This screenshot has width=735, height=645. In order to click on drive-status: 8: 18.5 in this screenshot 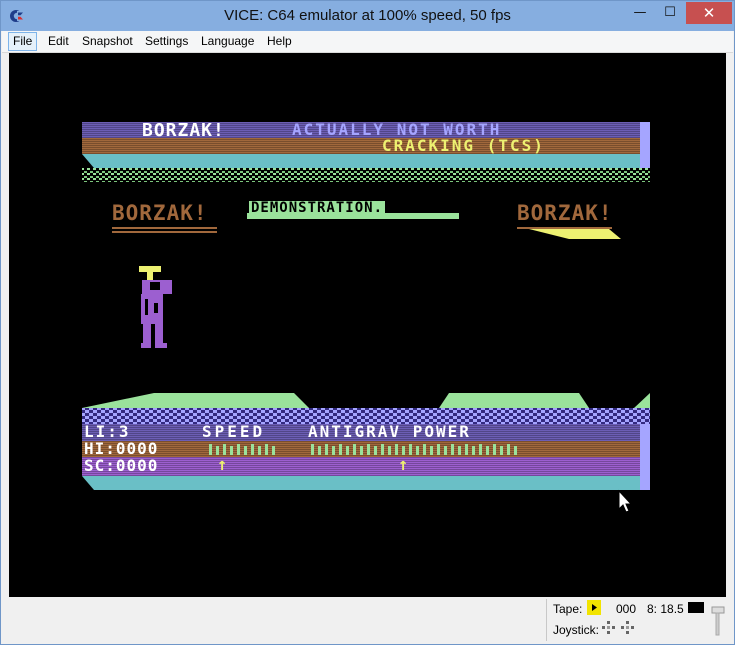, I will do `click(665, 609)`.